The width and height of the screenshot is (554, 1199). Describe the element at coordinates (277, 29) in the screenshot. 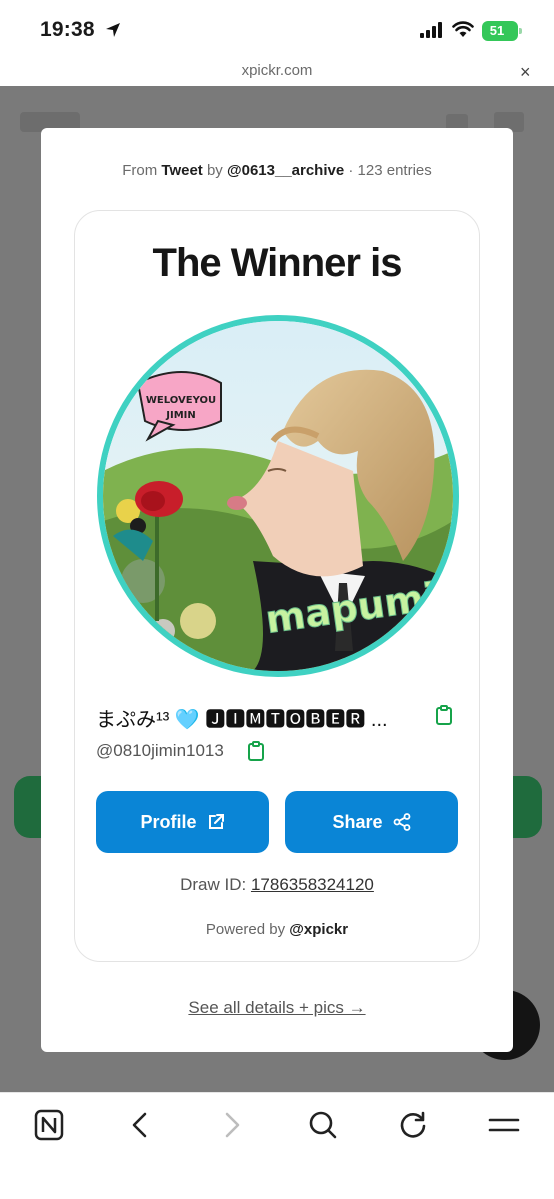

I see `status-bar: 19:38 51` at that location.